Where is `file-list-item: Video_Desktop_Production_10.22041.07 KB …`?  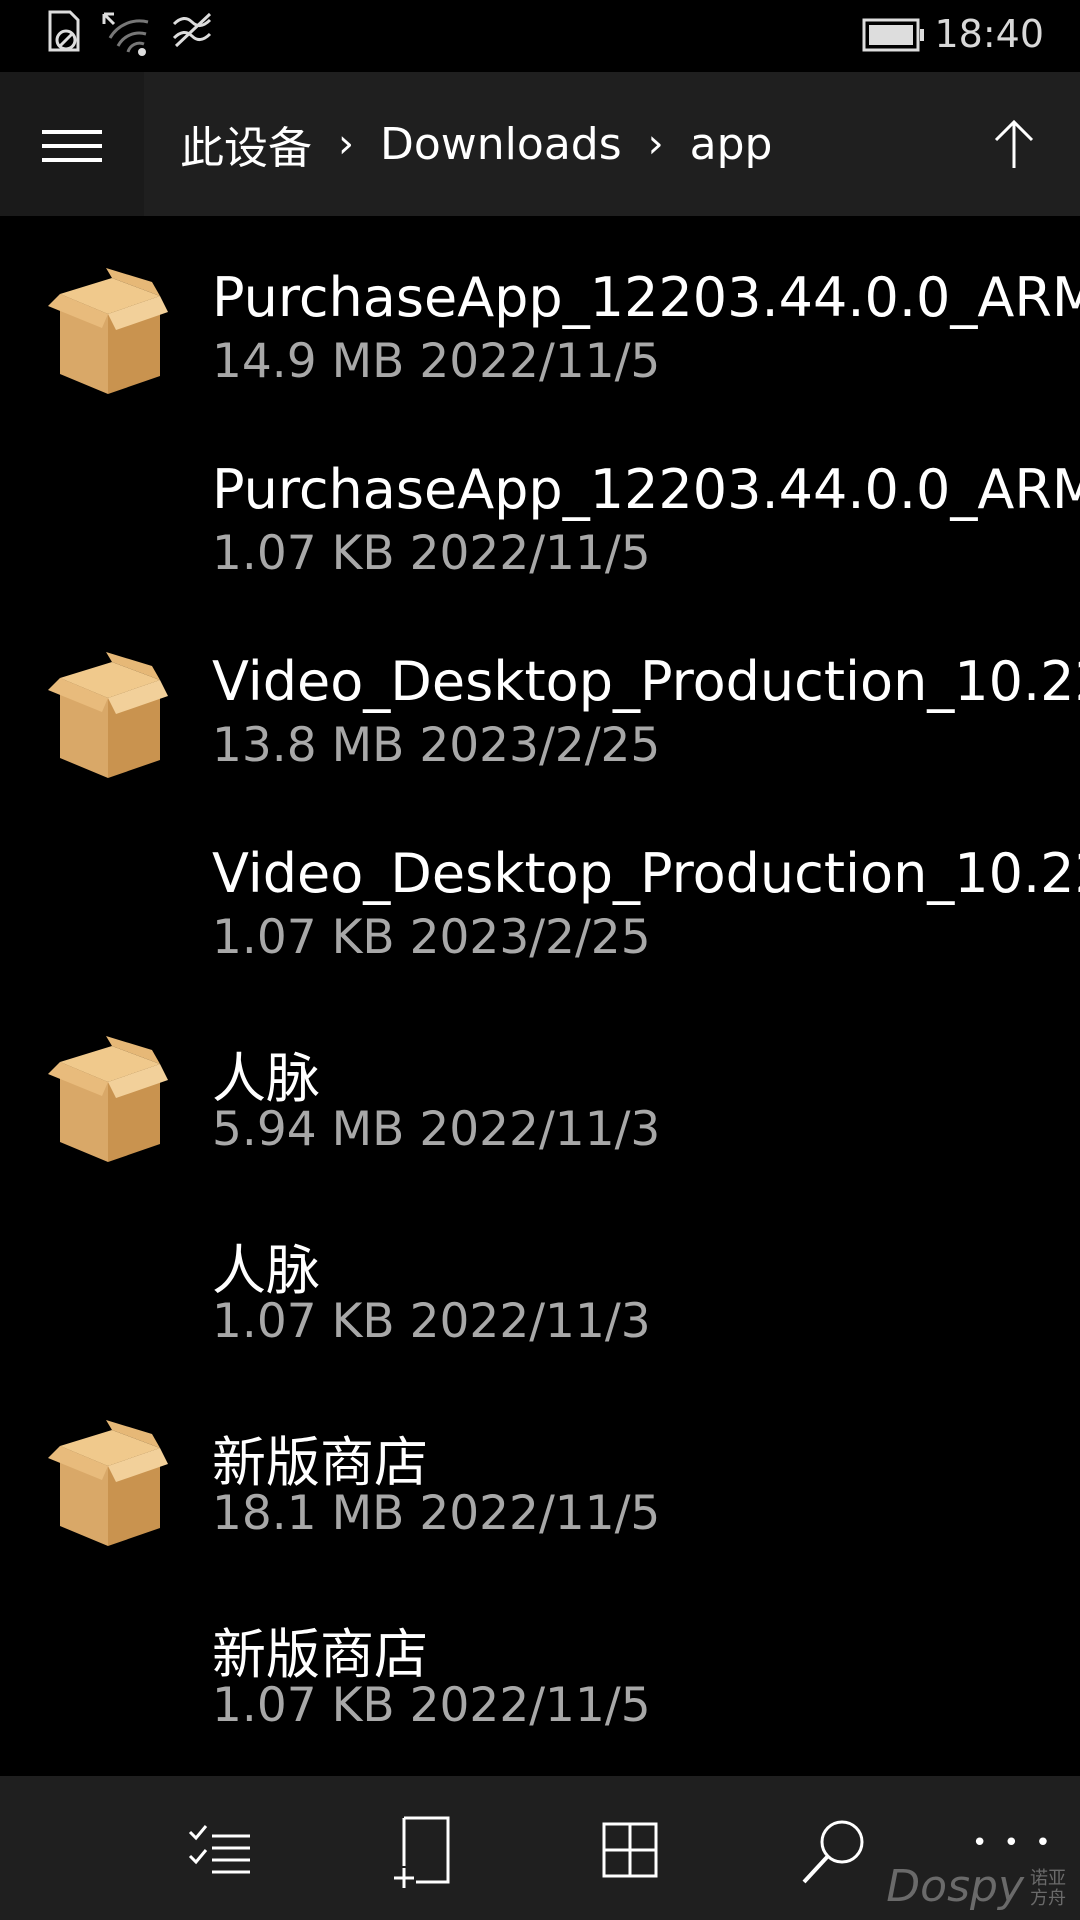
file-list-item: Video_Desktop_Production_10.22041.07 KB … is located at coordinates (540, 888).